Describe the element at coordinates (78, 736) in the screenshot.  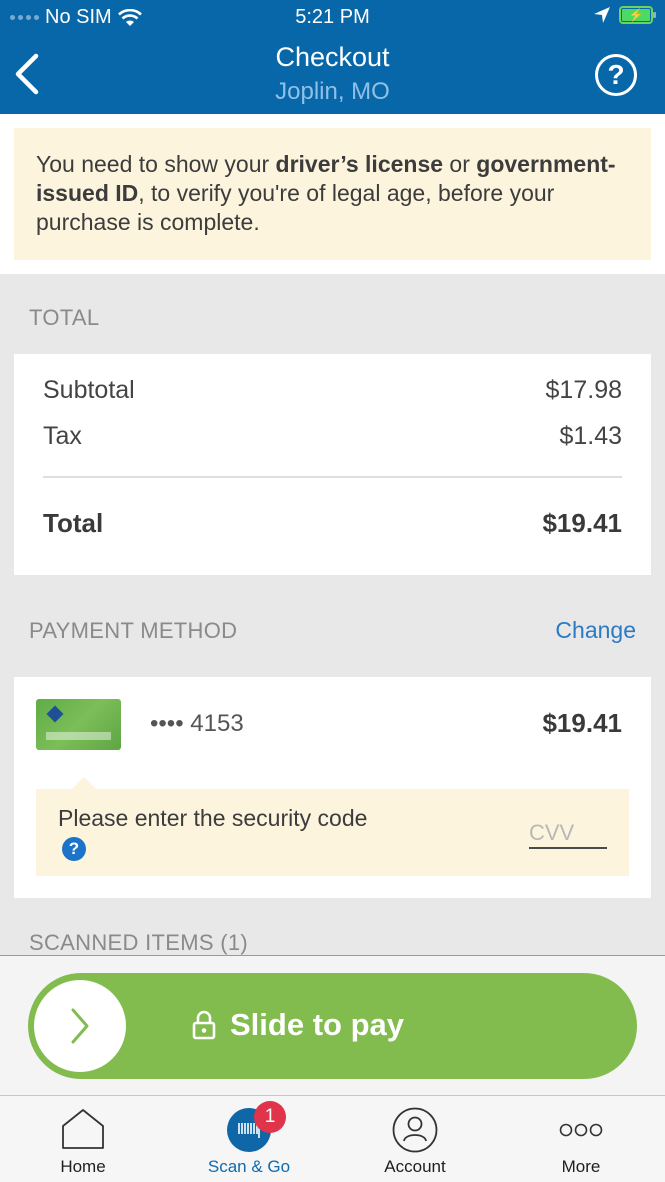
I see `card-stripe` at that location.